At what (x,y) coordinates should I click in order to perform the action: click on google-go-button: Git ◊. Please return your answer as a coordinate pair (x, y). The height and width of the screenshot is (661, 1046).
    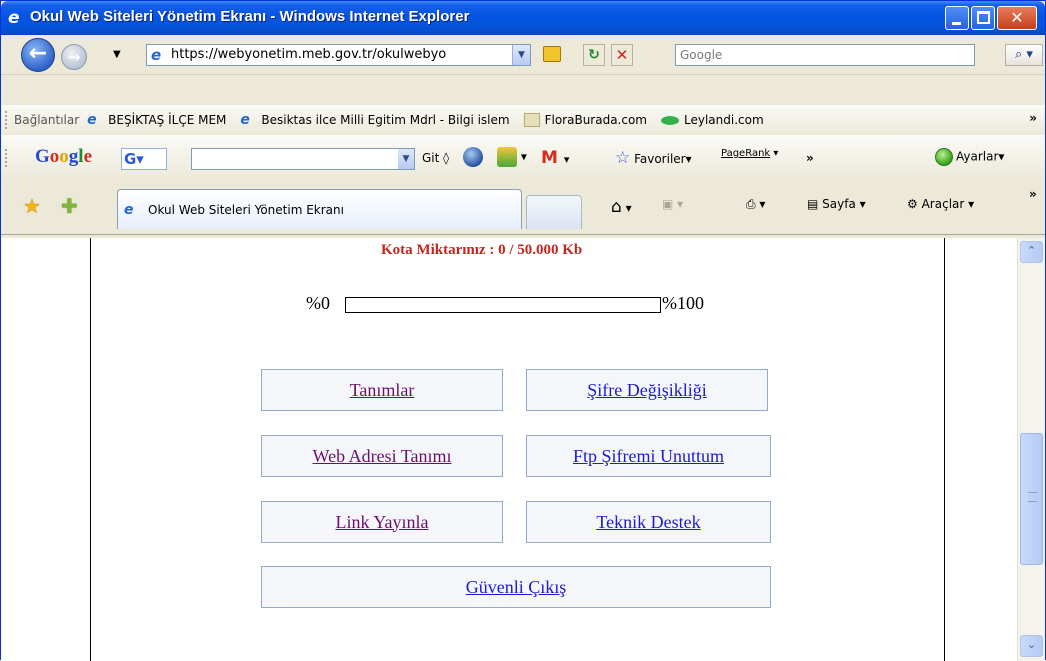
    Looking at the image, I should click on (435, 158).